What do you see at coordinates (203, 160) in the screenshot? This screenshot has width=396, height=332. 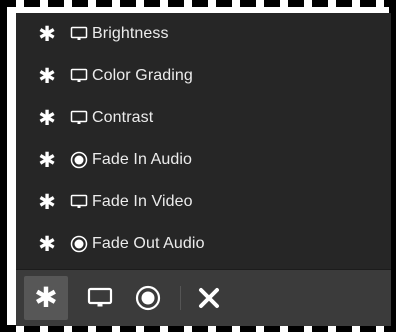 I see `list-item: ✱ Fade In Audio` at bounding box center [203, 160].